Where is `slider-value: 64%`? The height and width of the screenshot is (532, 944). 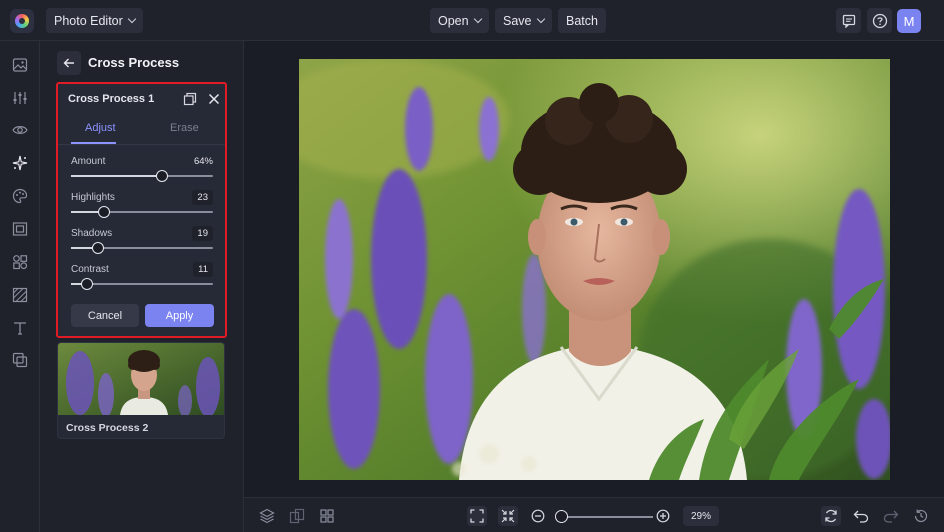
slider-value: 64% is located at coordinates (203, 161).